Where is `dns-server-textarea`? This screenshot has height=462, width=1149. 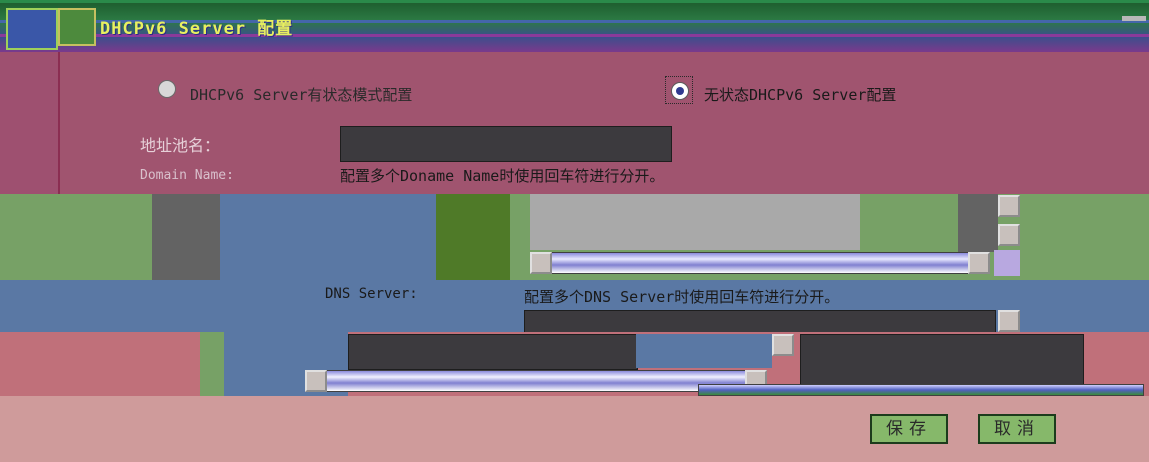
dns-server-textarea is located at coordinates (493, 352).